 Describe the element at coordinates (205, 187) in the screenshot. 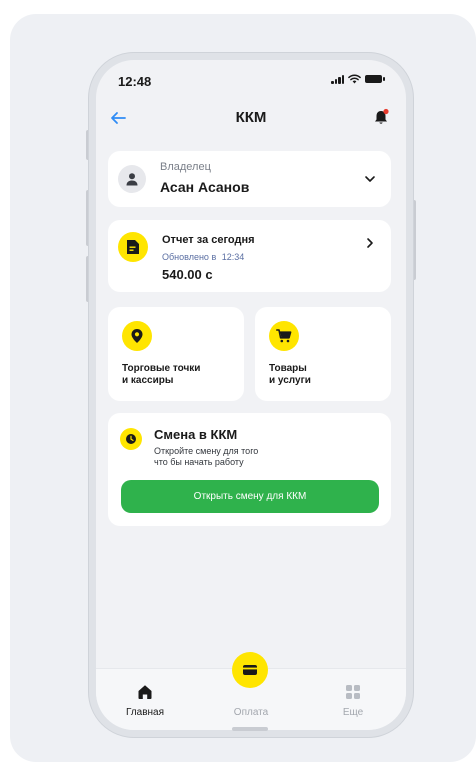

I see `owner-name: Асан Асанов` at that location.